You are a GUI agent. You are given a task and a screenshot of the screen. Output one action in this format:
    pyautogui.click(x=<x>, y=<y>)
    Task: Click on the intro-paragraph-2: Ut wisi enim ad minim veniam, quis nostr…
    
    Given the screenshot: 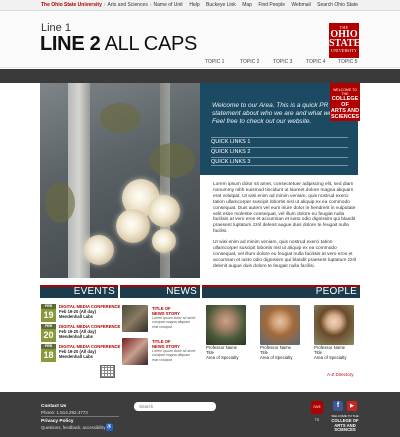 What is the action you would take?
    pyautogui.click(x=285, y=254)
    